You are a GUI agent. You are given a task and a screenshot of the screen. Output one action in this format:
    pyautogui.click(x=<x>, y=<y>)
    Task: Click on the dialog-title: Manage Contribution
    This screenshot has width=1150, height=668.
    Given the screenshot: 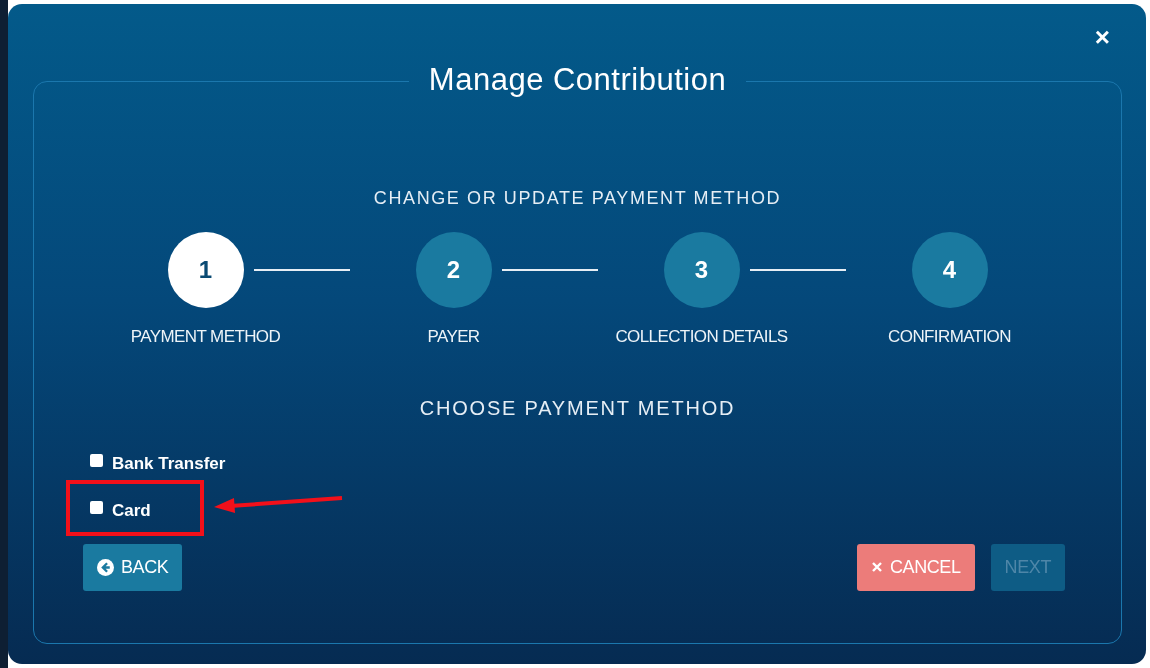 What is the action you would take?
    pyautogui.click(x=577, y=79)
    